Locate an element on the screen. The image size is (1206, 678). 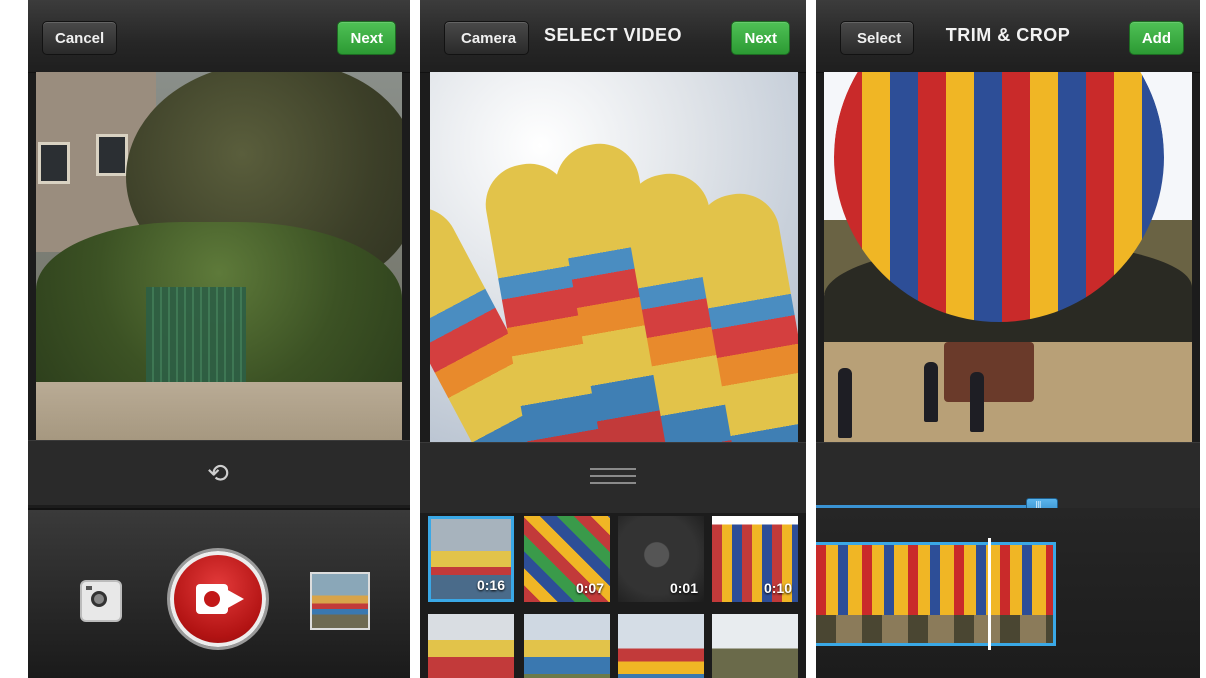
ground-scene is located at coordinates (219, 411).